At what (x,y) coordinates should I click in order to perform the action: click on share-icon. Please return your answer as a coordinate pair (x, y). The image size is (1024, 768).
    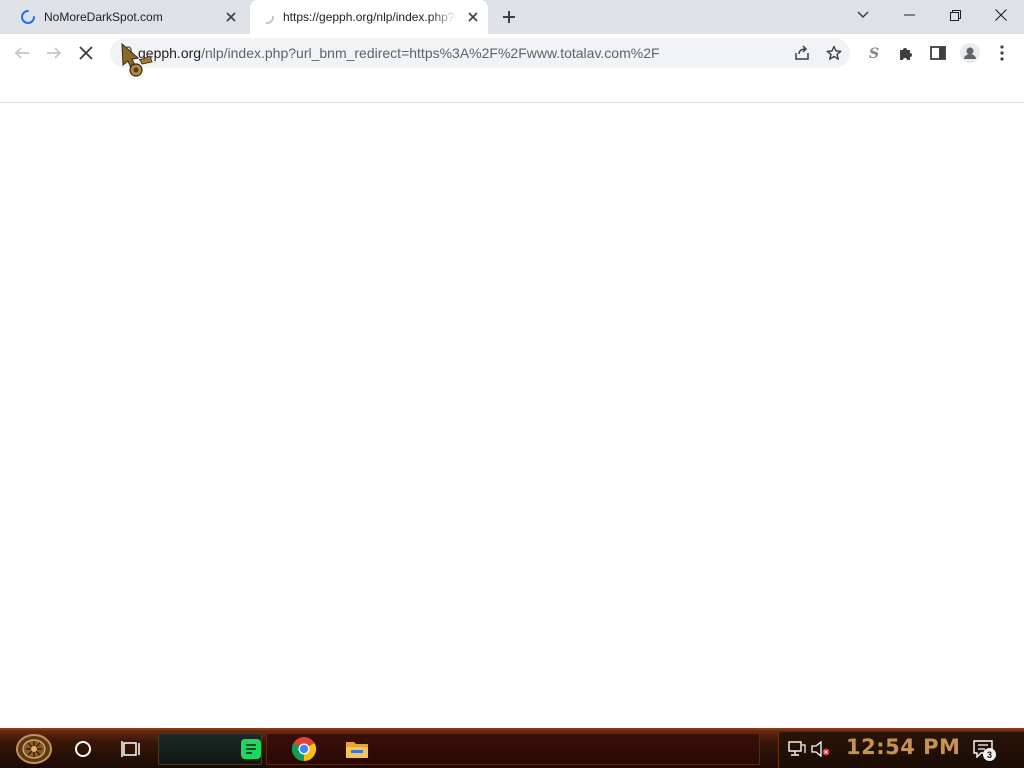
    Looking at the image, I should click on (802, 52).